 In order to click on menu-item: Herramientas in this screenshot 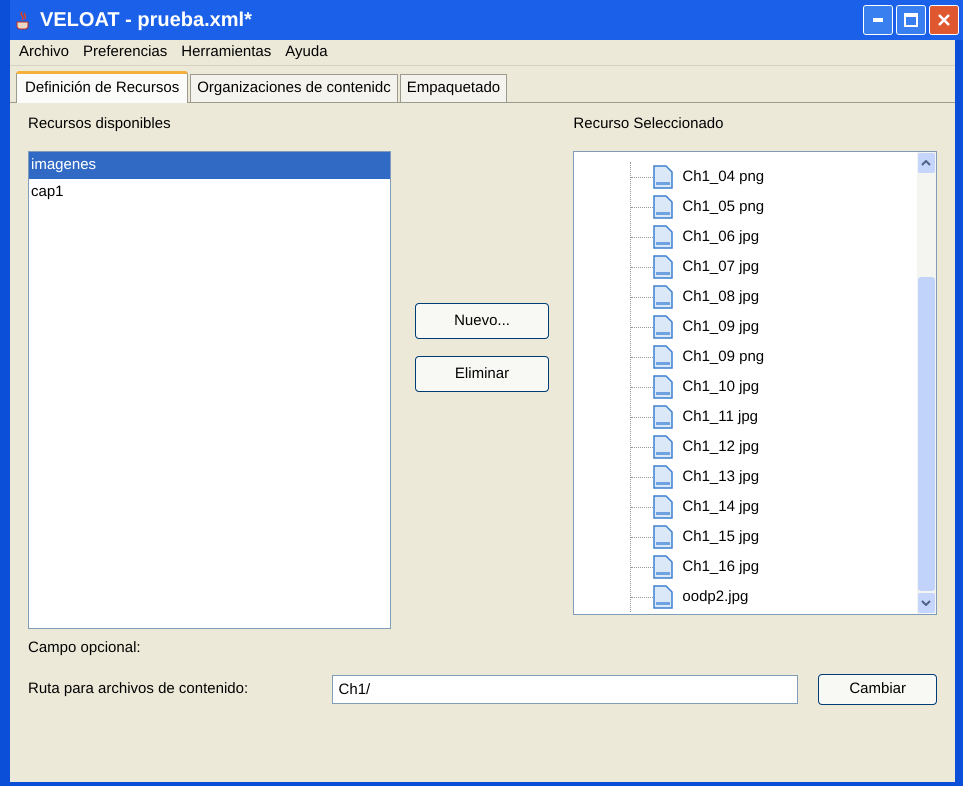, I will do `click(226, 52)`.